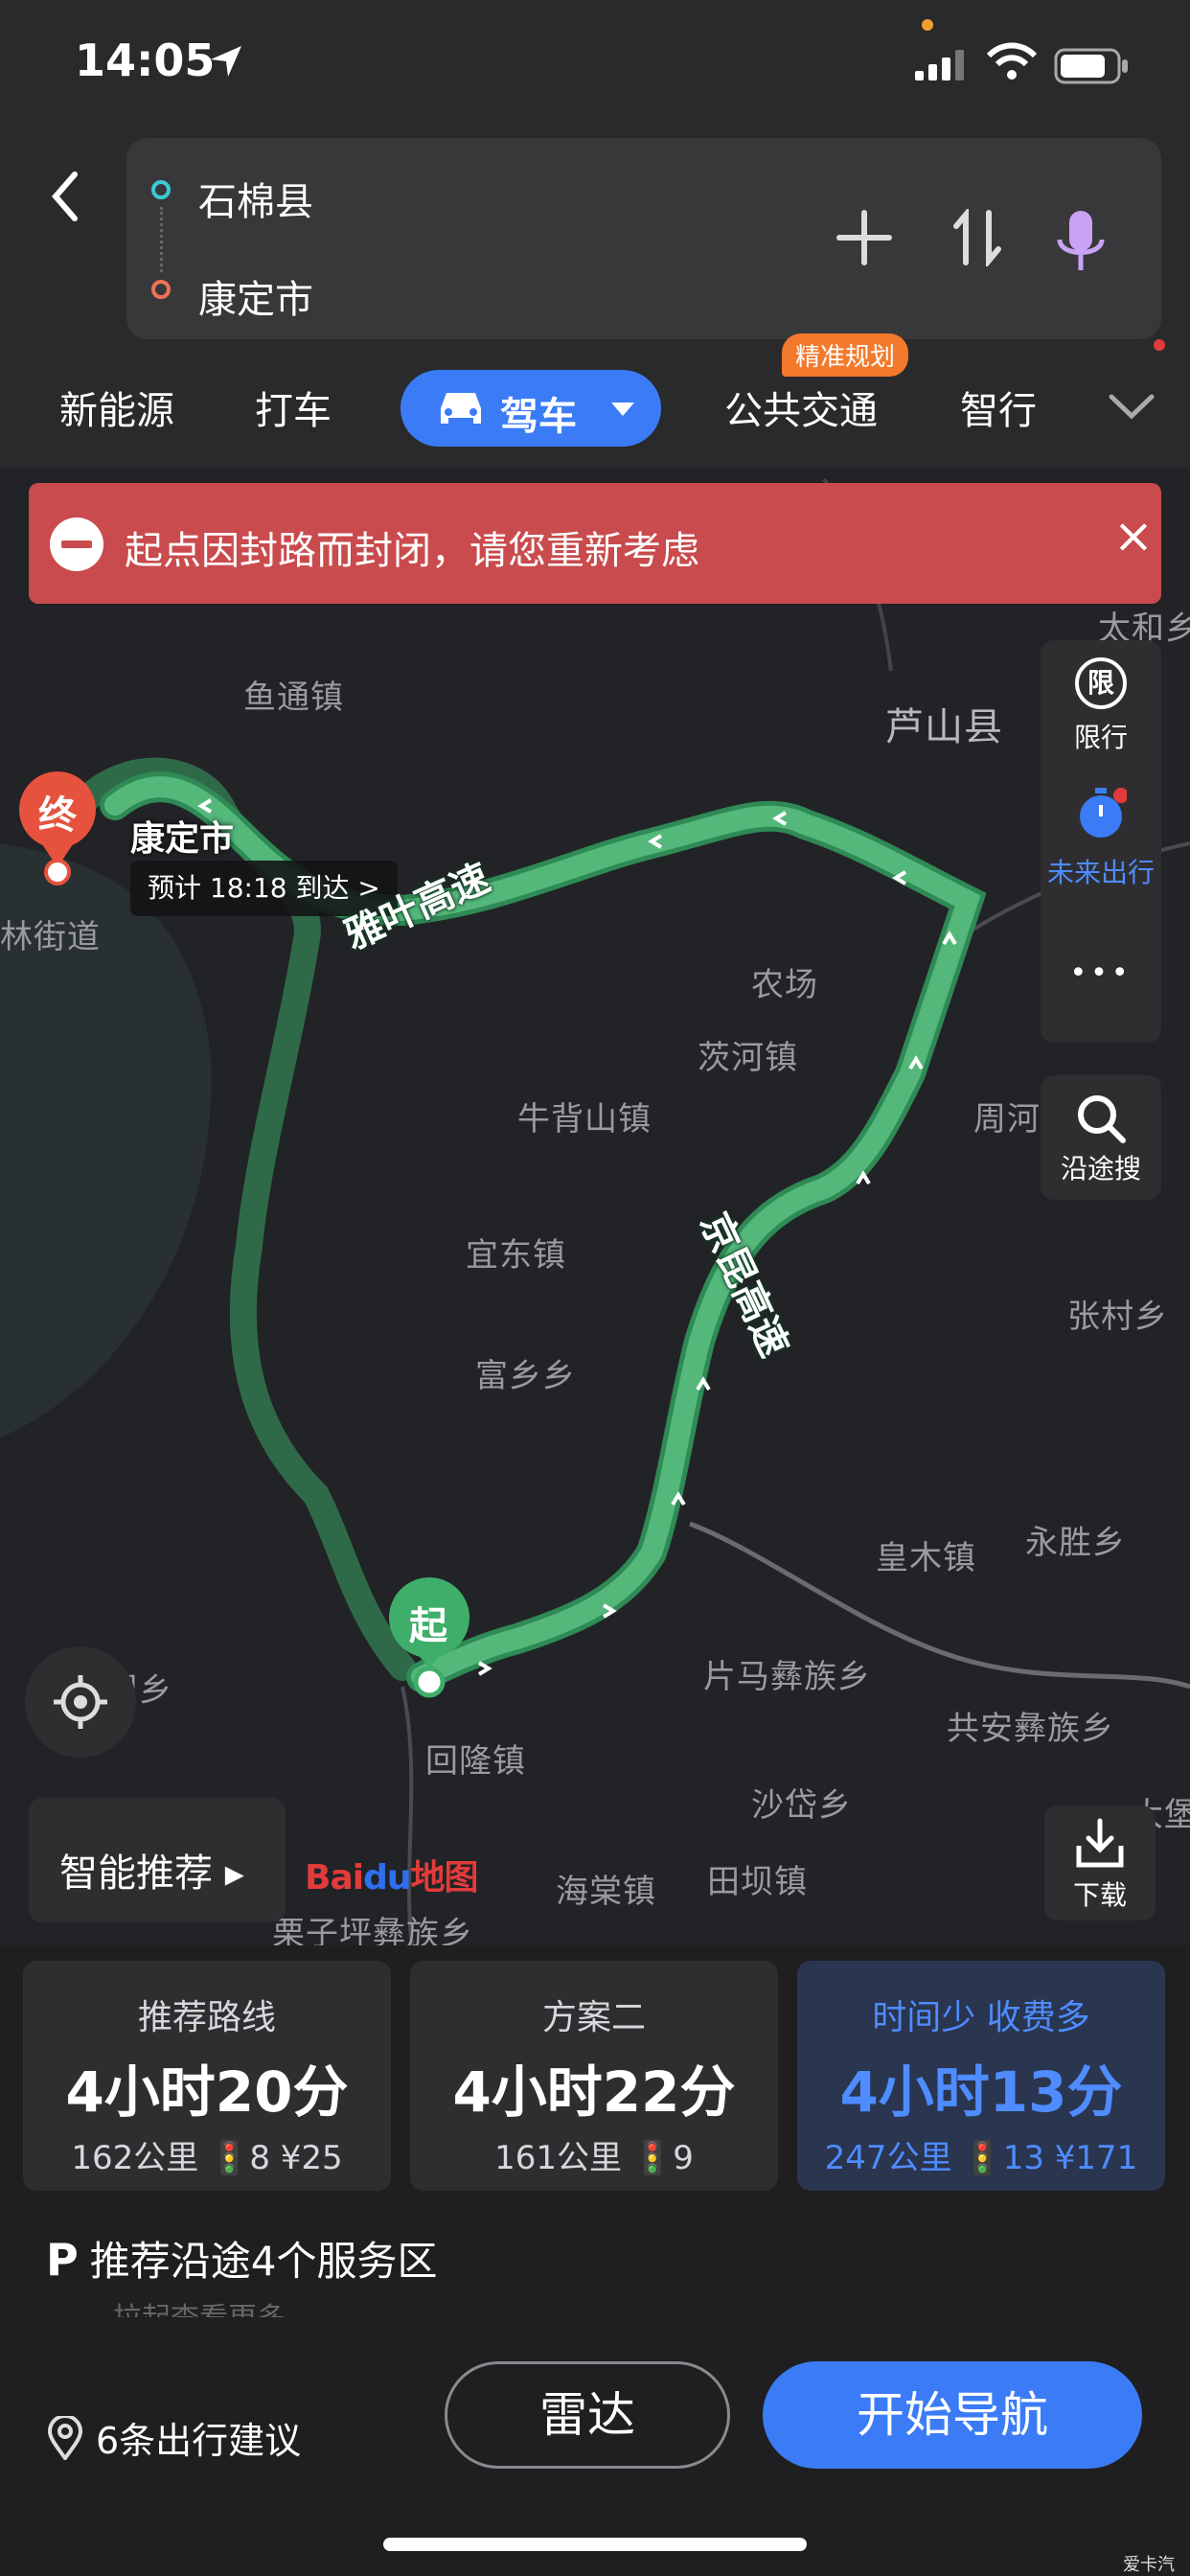  Describe the element at coordinates (1100, 1895) in the screenshot. I see `download-label: 下载` at that location.